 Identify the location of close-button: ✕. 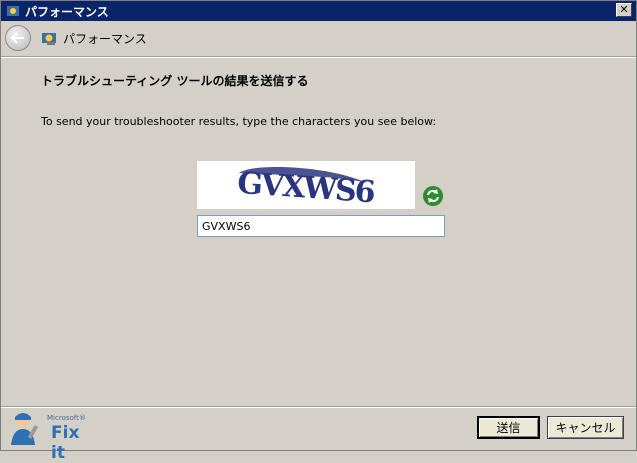
(624, 10).